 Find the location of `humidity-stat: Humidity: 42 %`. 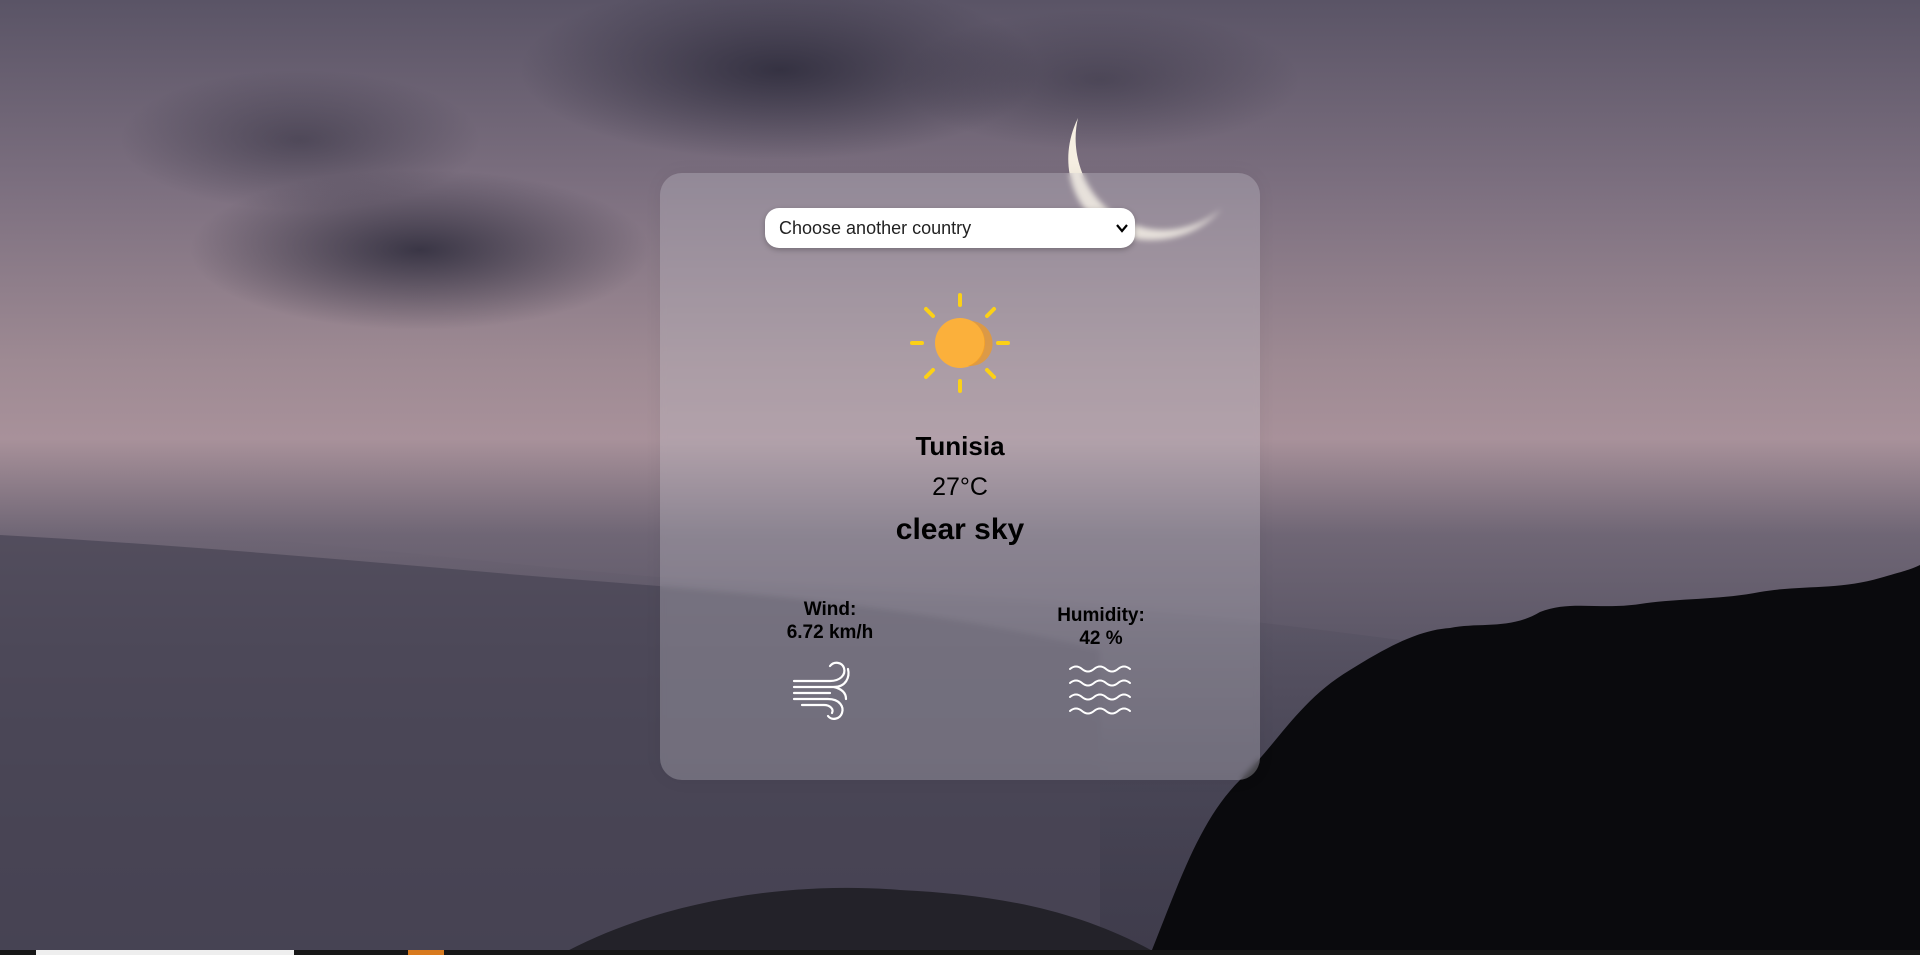

humidity-stat: Humidity: 42 % is located at coordinates (1101, 627).